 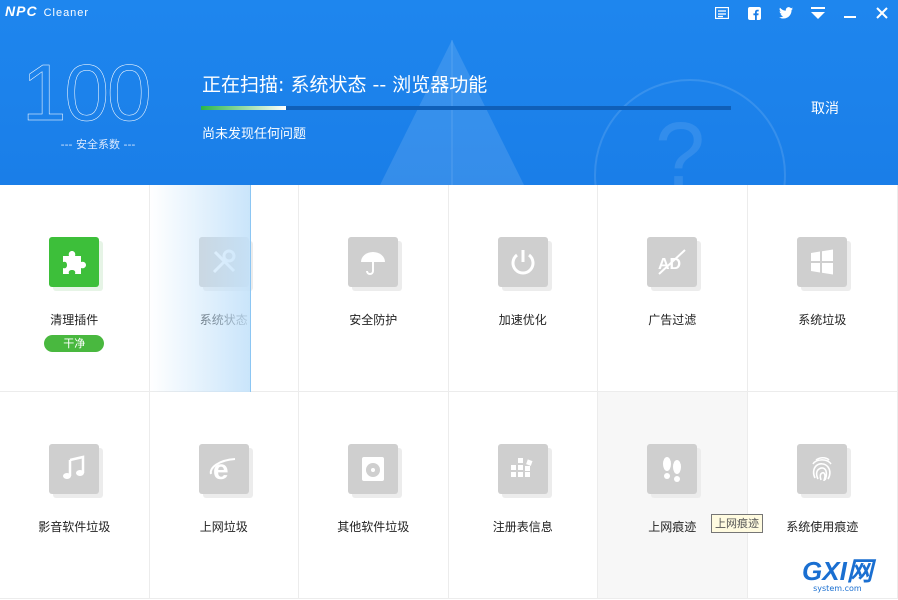 I want to click on status-badge: 干净, so click(x=74, y=343).